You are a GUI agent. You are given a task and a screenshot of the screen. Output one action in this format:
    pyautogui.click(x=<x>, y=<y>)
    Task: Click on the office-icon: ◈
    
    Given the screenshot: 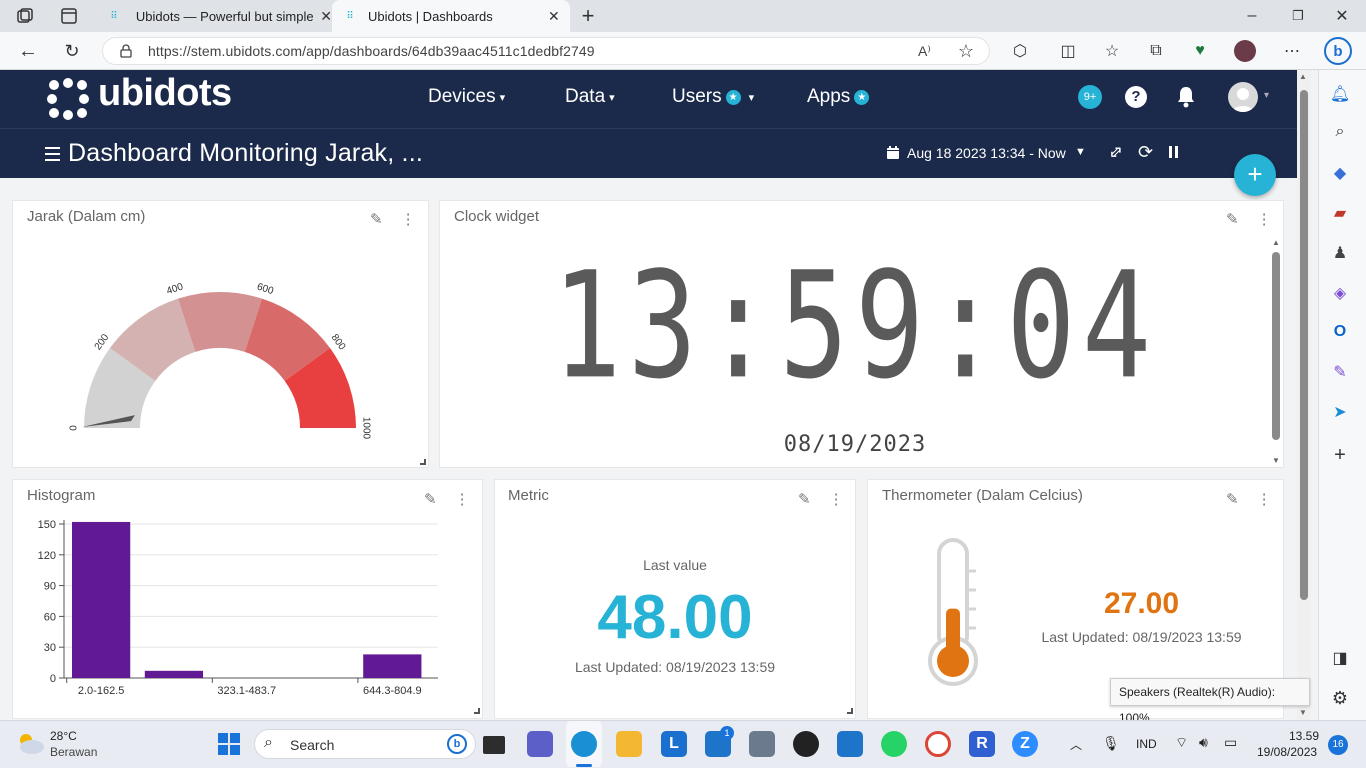 What is the action you would take?
    pyautogui.click(x=1340, y=293)
    